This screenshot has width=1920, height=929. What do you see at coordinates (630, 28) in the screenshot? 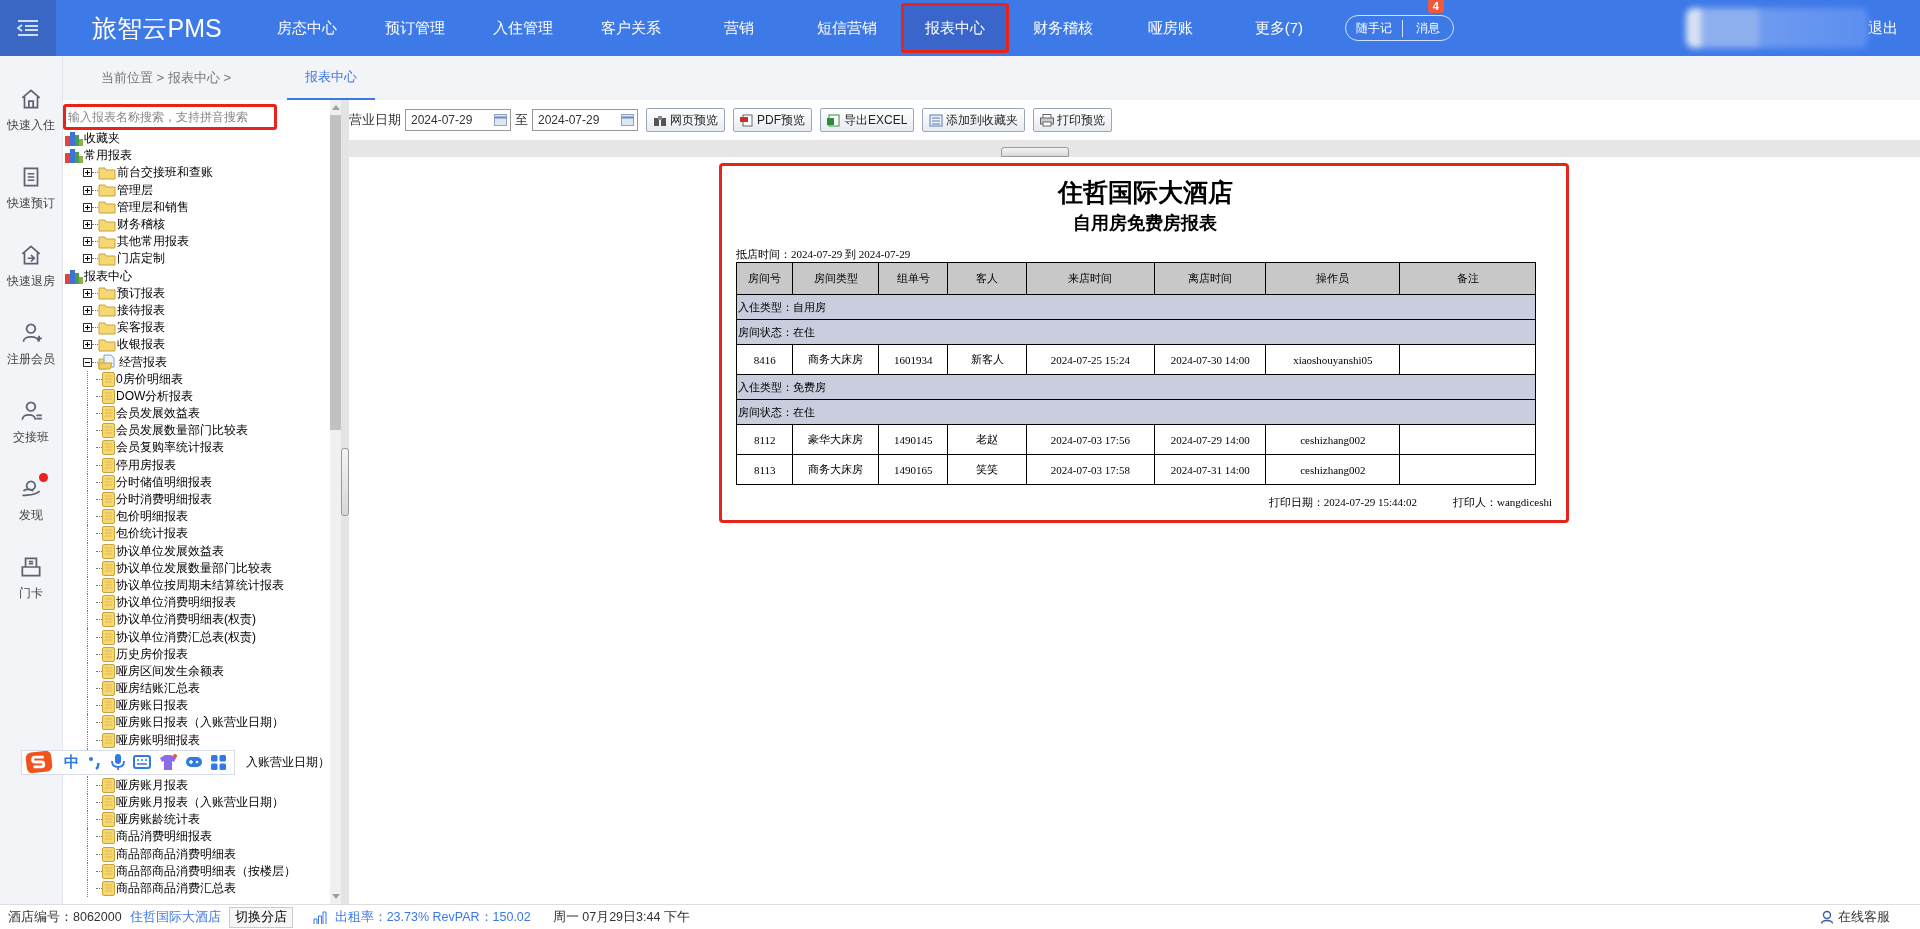
I see `nav-tab: 客户关系` at bounding box center [630, 28].